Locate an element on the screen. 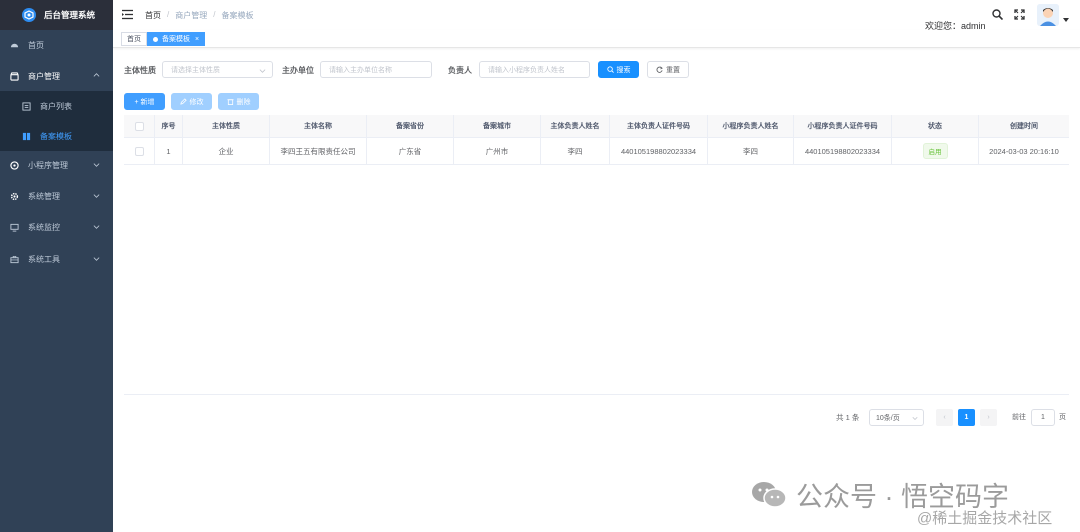 Image resolution: width=1080 pixels, height=532 pixels. miniapp-icon is located at coordinates (14, 165).